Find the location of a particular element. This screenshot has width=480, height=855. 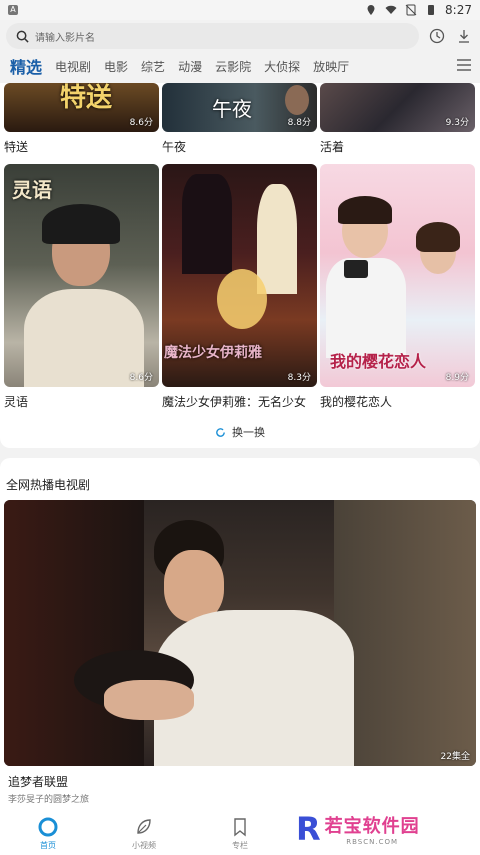

movie-poster: 9.3分 is located at coordinates (397, 107).